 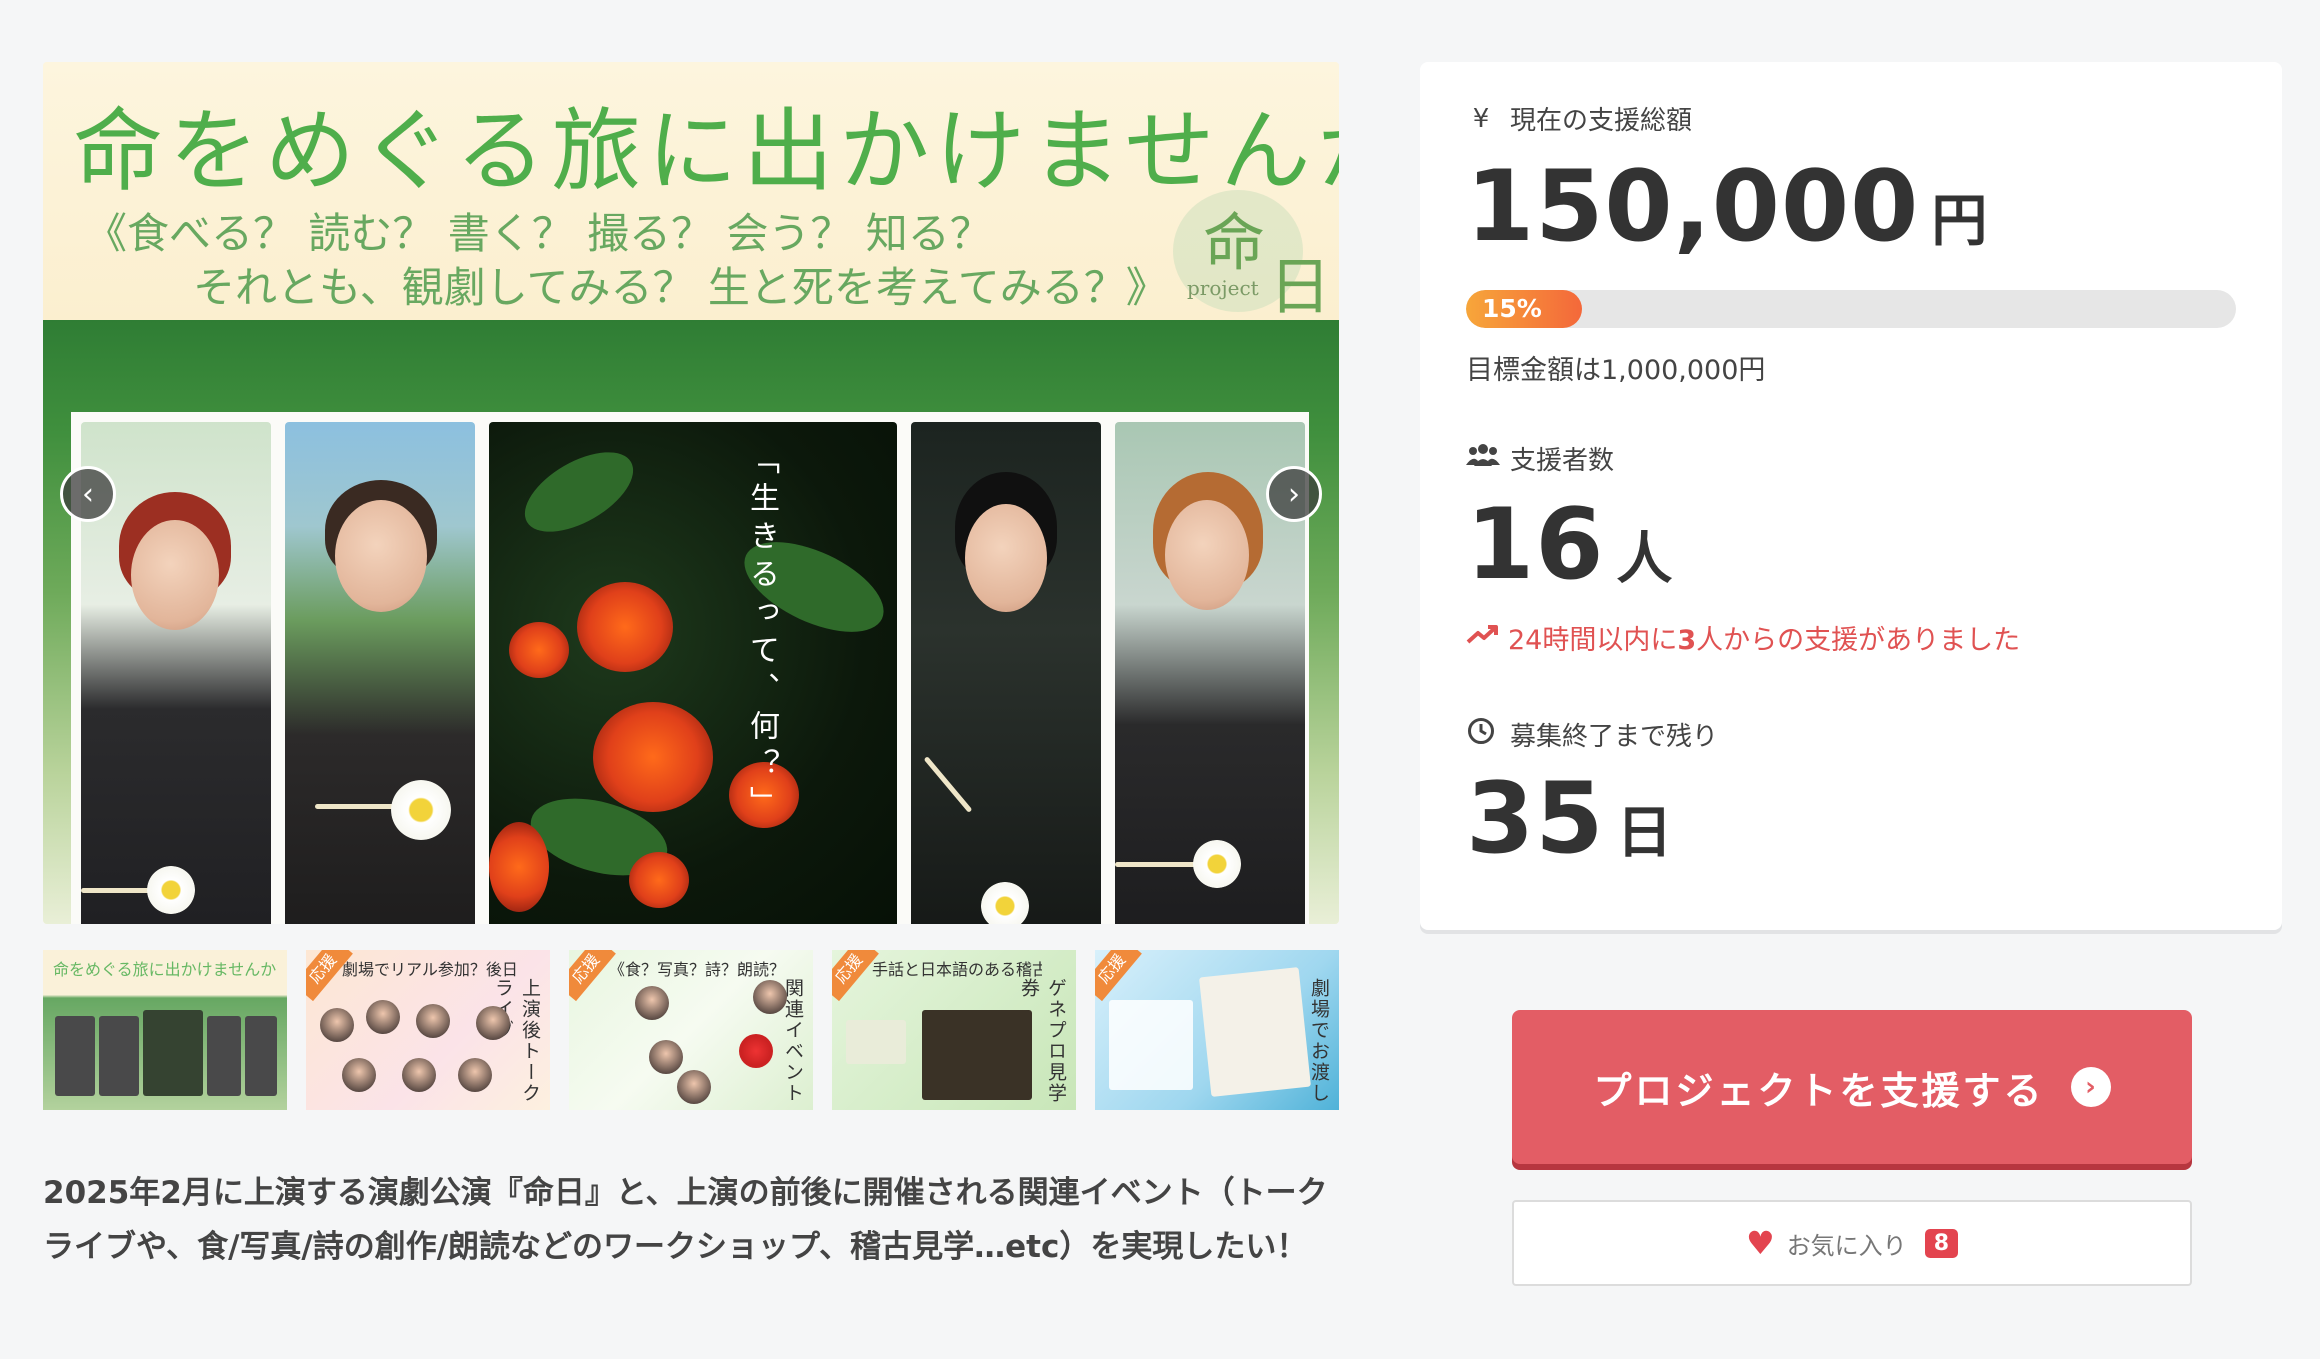 I want to click on thumbnail-1: 命をめぐる旅に出かけませんか？, so click(x=165, y=1030).